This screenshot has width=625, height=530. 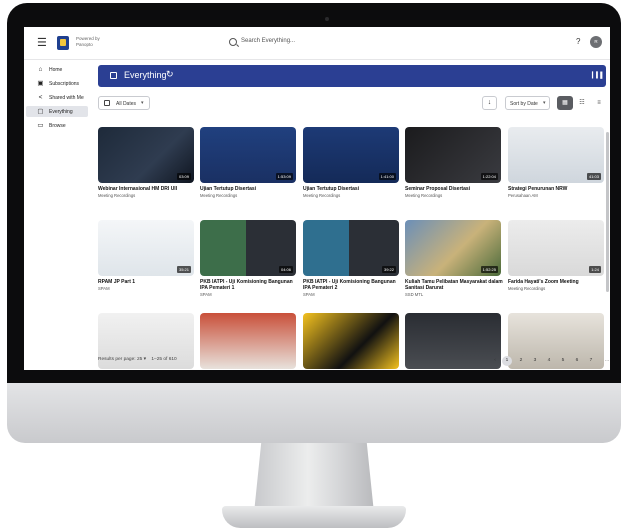 I want to click on duration-badge: 1:24, so click(x=595, y=269).